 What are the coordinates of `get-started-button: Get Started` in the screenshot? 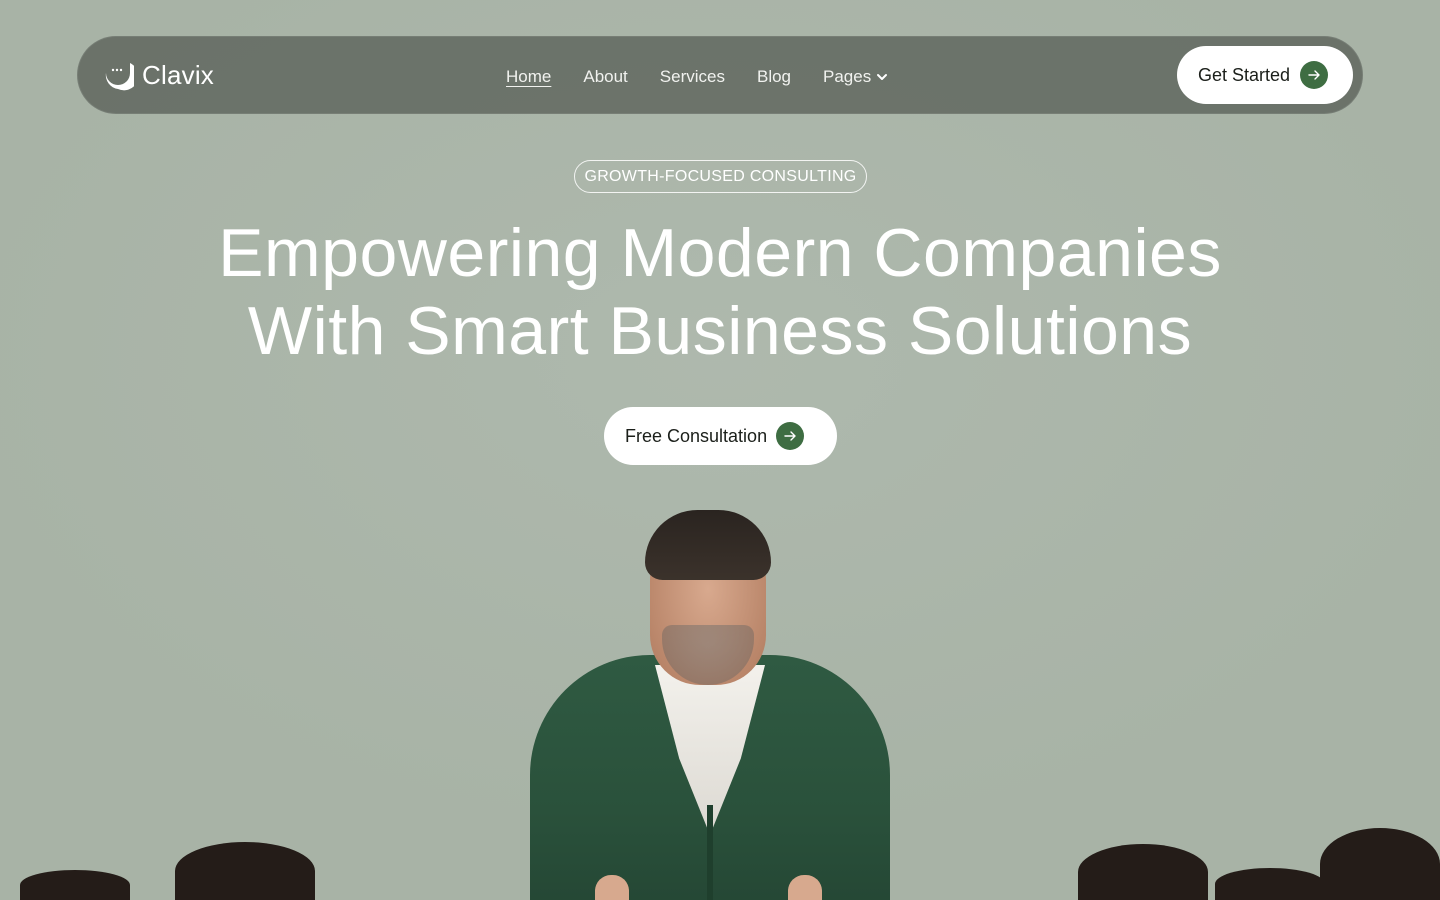 It's located at (1265, 75).